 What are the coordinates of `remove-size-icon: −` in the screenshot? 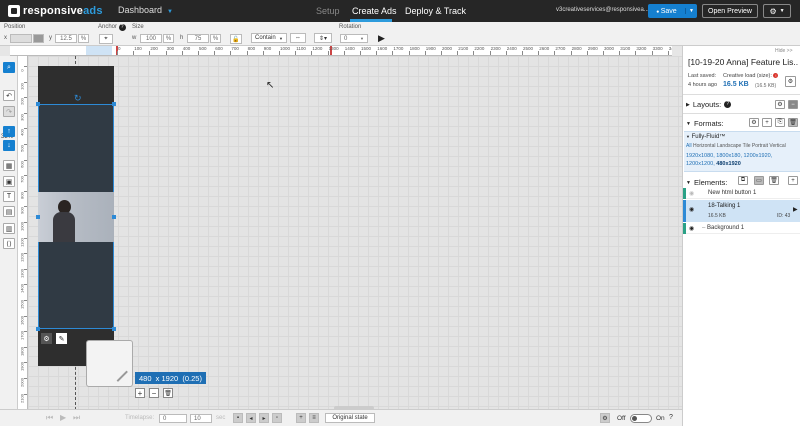 It's located at (154, 393).